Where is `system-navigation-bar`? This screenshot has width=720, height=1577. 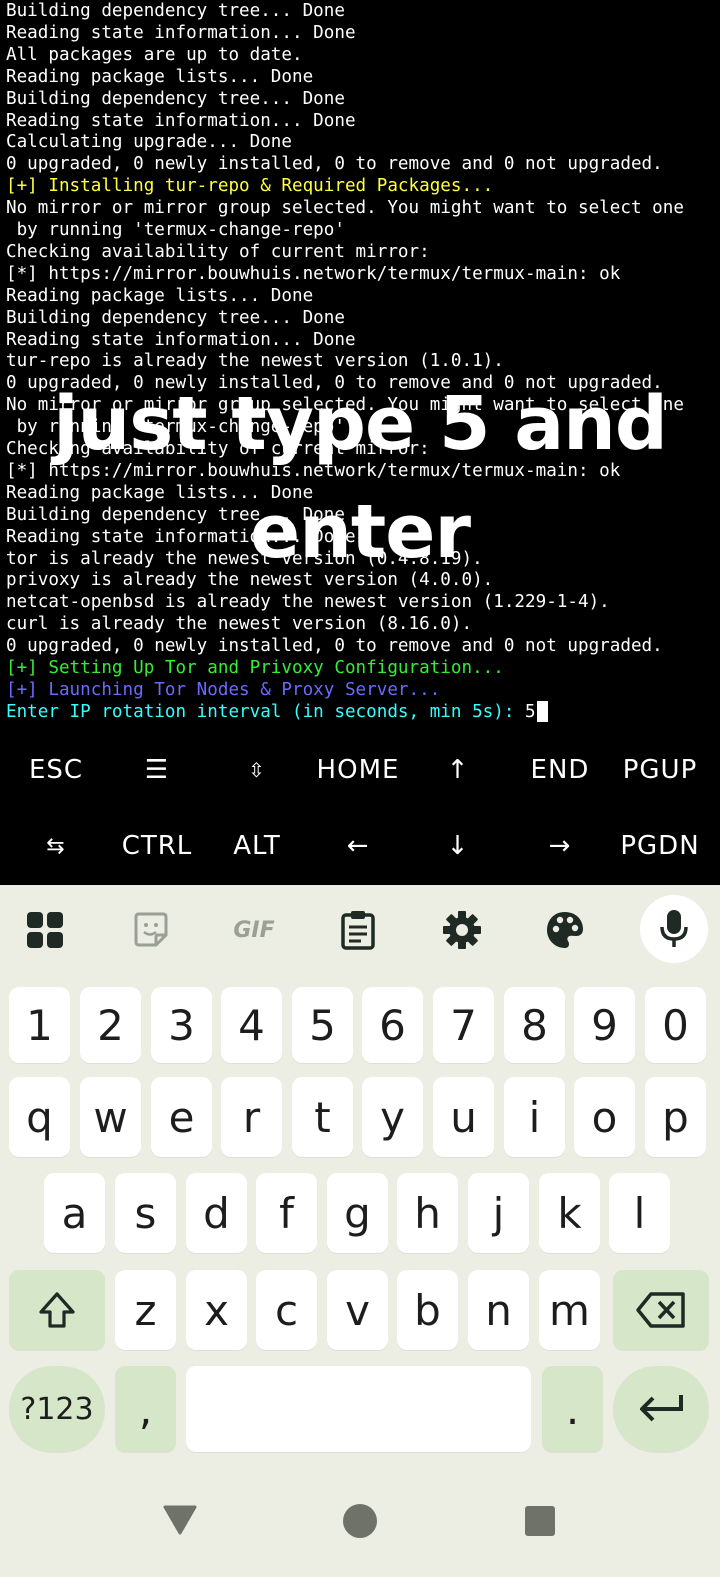 system-navigation-bar is located at coordinates (360, 1528).